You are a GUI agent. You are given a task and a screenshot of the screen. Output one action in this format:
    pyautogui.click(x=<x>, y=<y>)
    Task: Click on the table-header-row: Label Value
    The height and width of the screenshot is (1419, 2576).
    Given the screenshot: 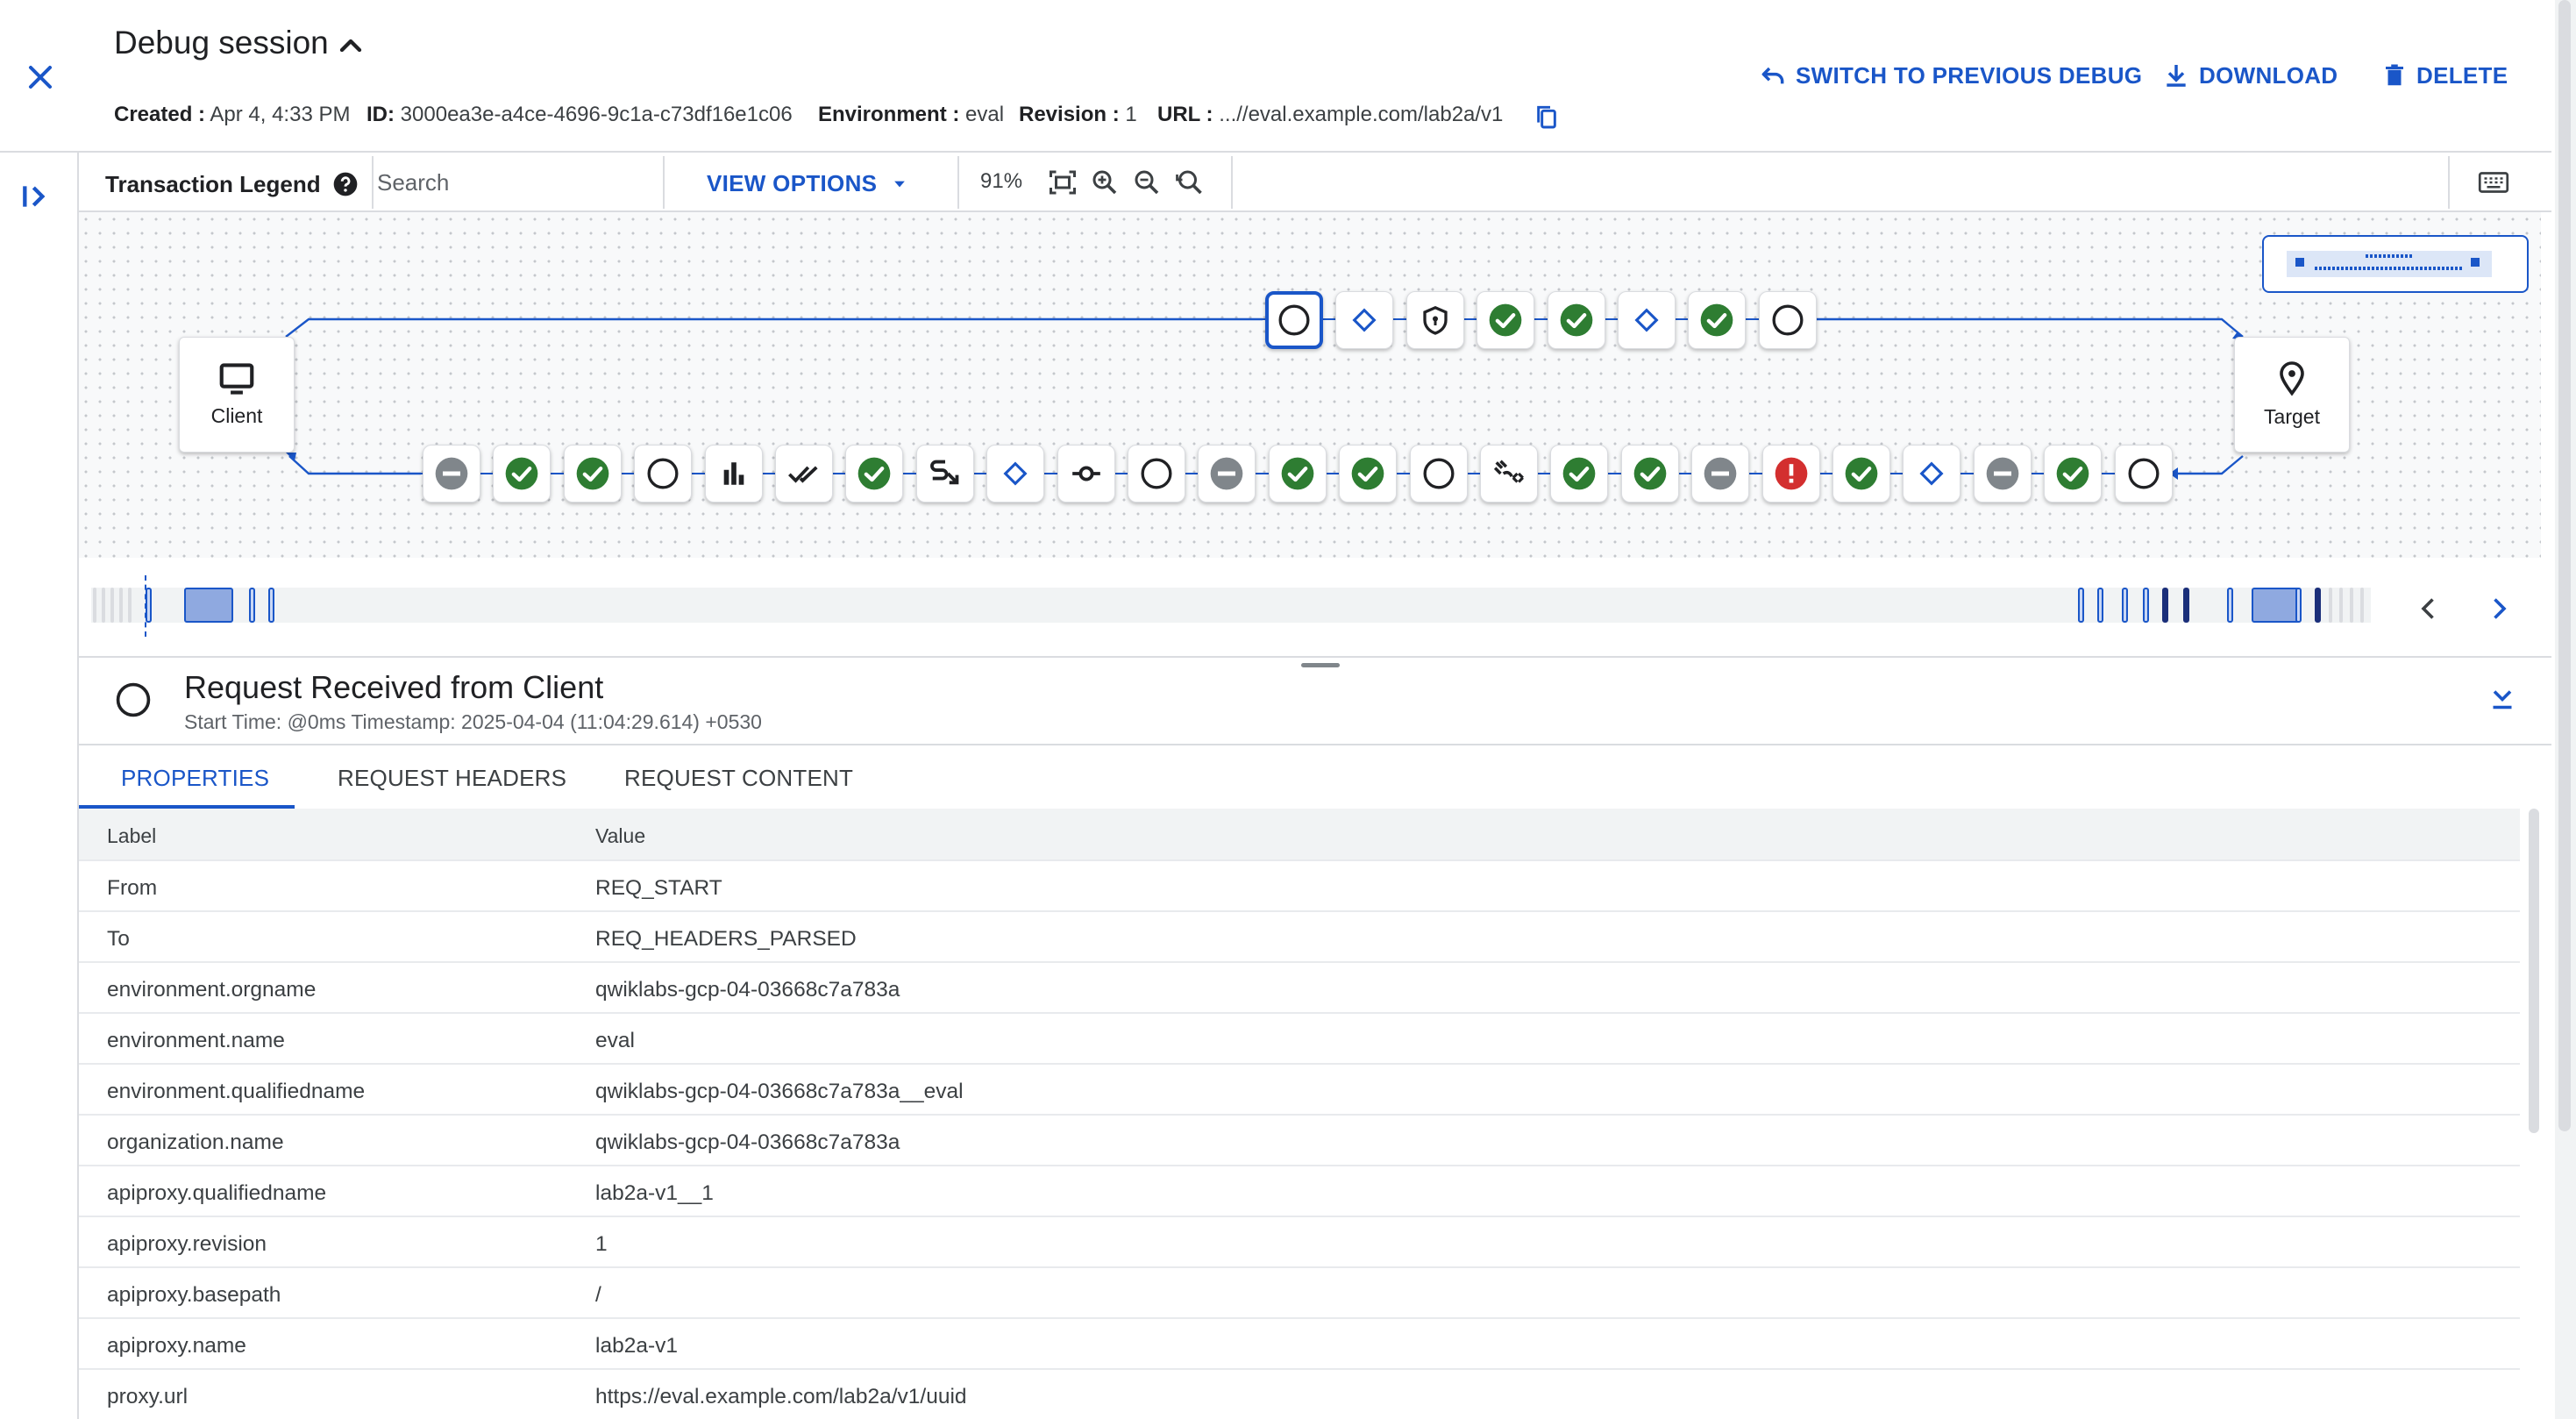 What is the action you would take?
    pyautogui.click(x=1299, y=835)
    